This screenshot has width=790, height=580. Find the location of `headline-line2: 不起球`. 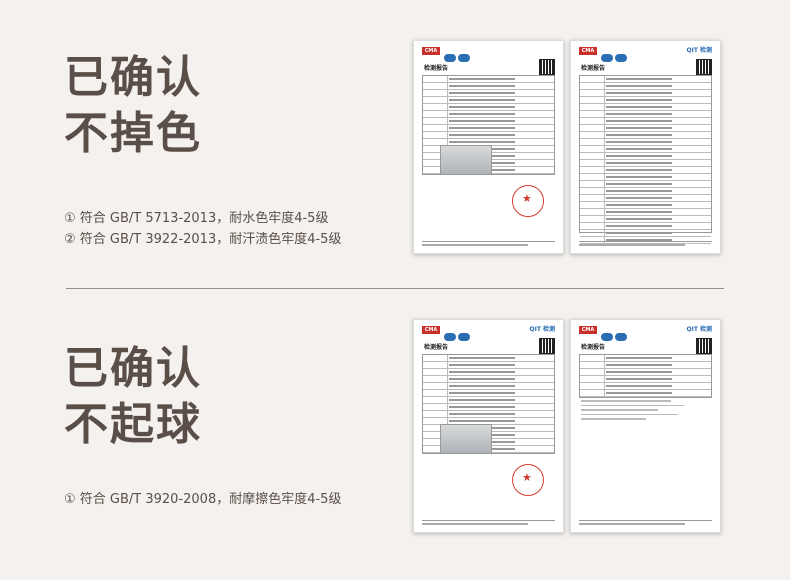

headline-line2: 不起球 is located at coordinates (133, 424).